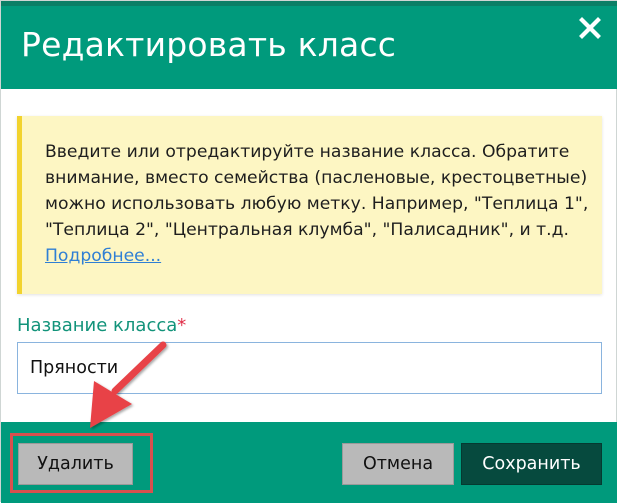  I want to click on class-name-input, so click(309, 368).